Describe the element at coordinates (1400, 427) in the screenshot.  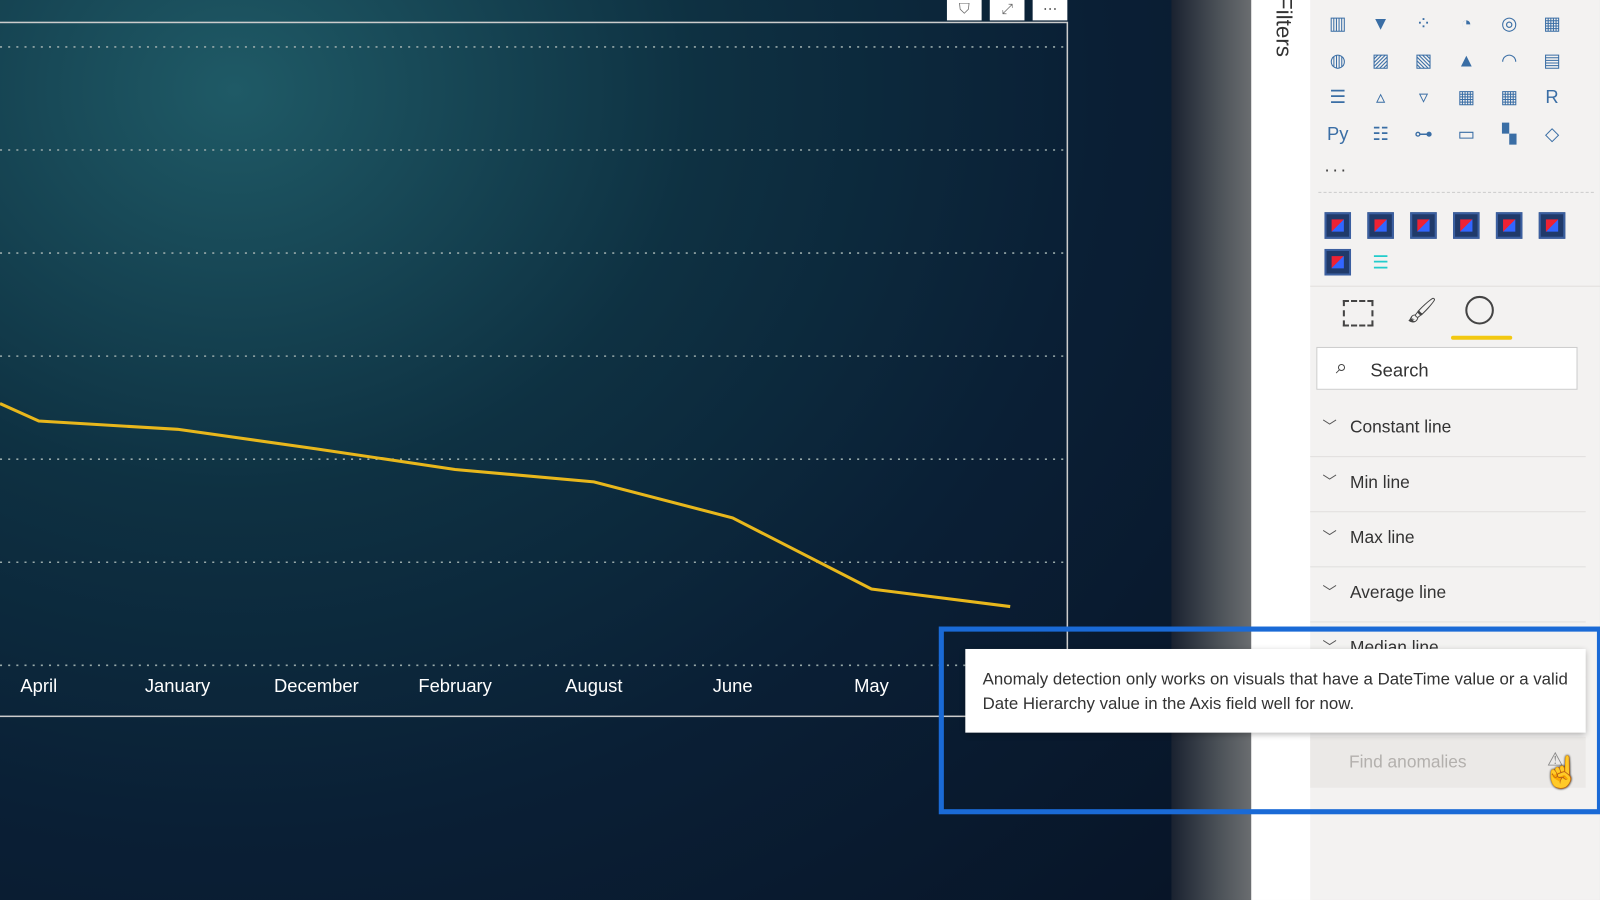
I see `section-label: Constant line` at that location.